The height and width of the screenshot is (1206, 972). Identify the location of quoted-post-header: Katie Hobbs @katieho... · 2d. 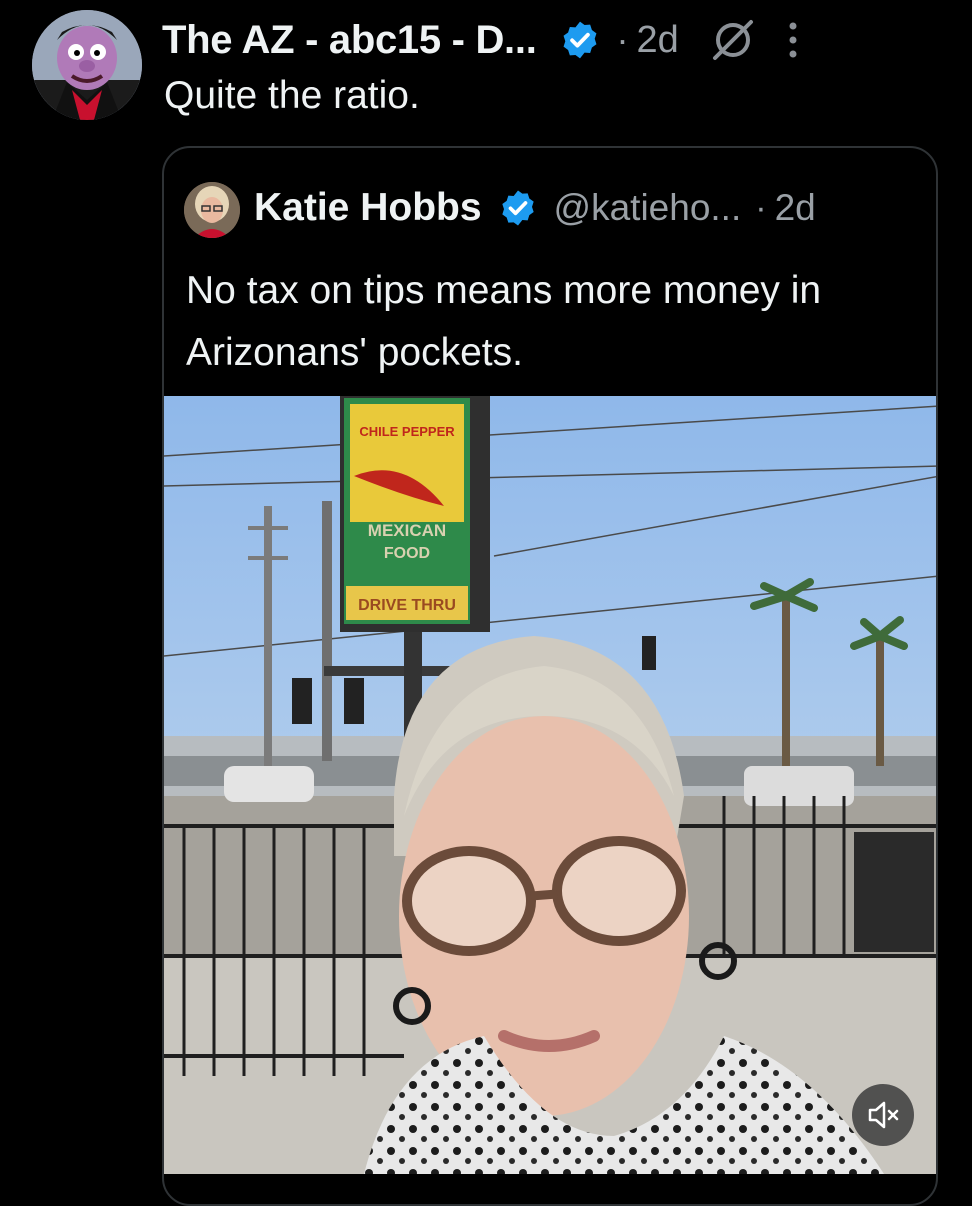
(535, 208).